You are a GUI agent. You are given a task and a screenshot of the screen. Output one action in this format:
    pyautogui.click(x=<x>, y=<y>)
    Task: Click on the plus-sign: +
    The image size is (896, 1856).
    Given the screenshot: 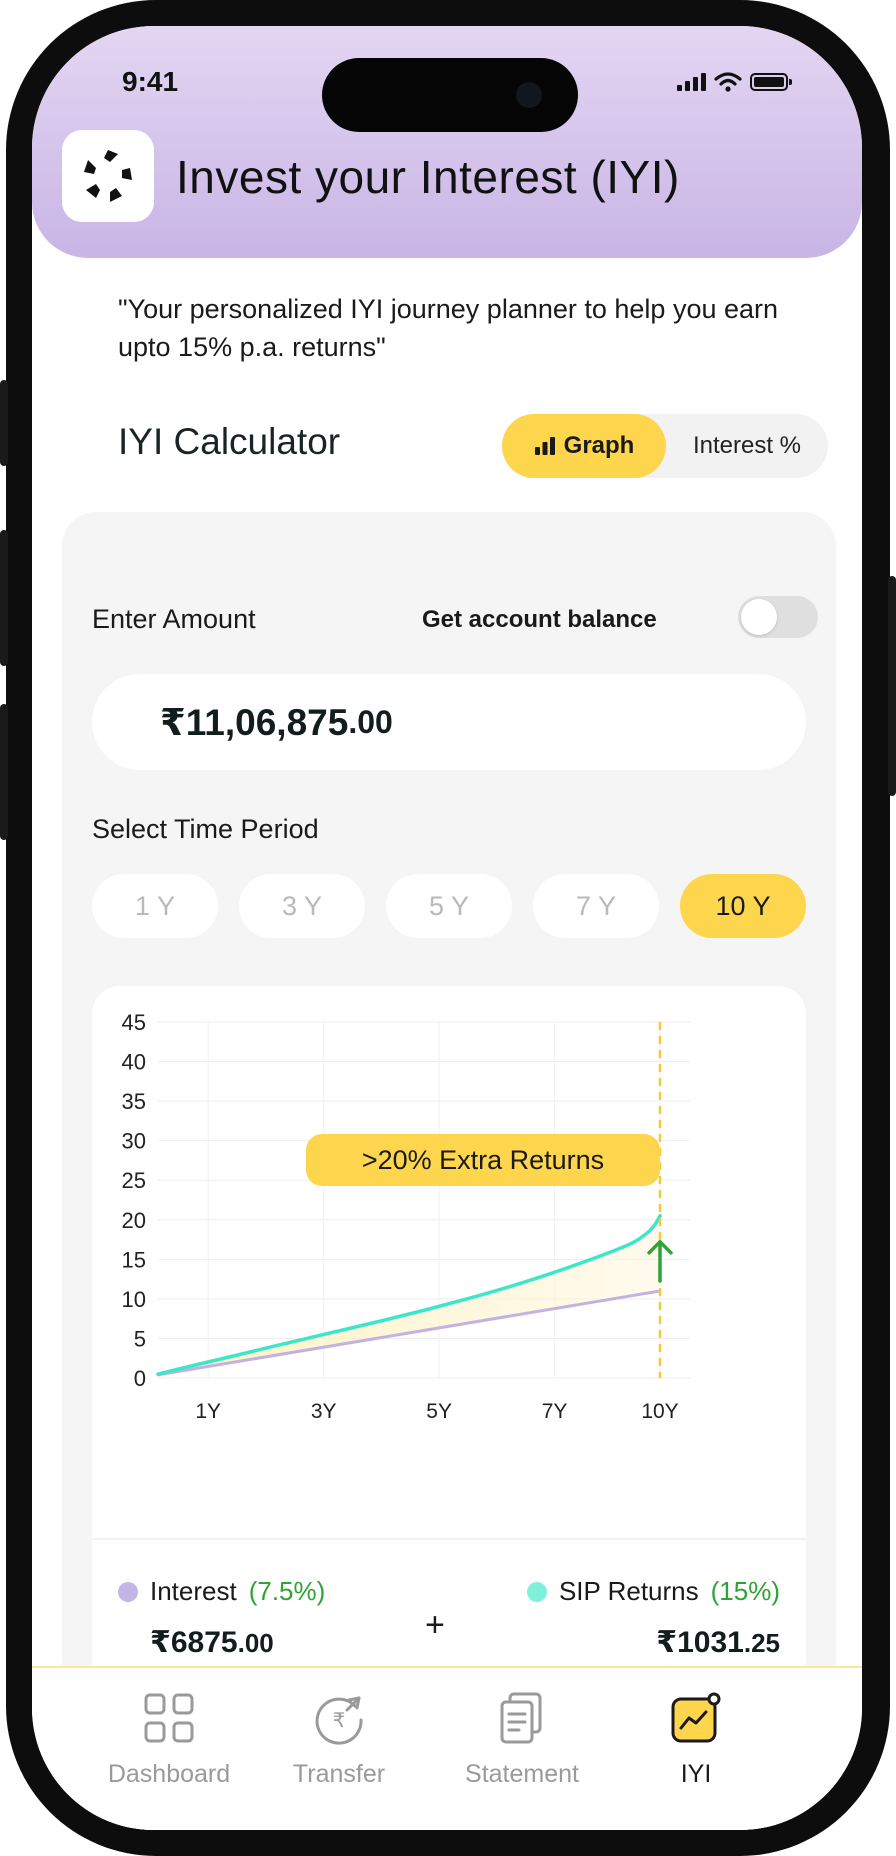 What is the action you would take?
    pyautogui.click(x=435, y=1625)
    